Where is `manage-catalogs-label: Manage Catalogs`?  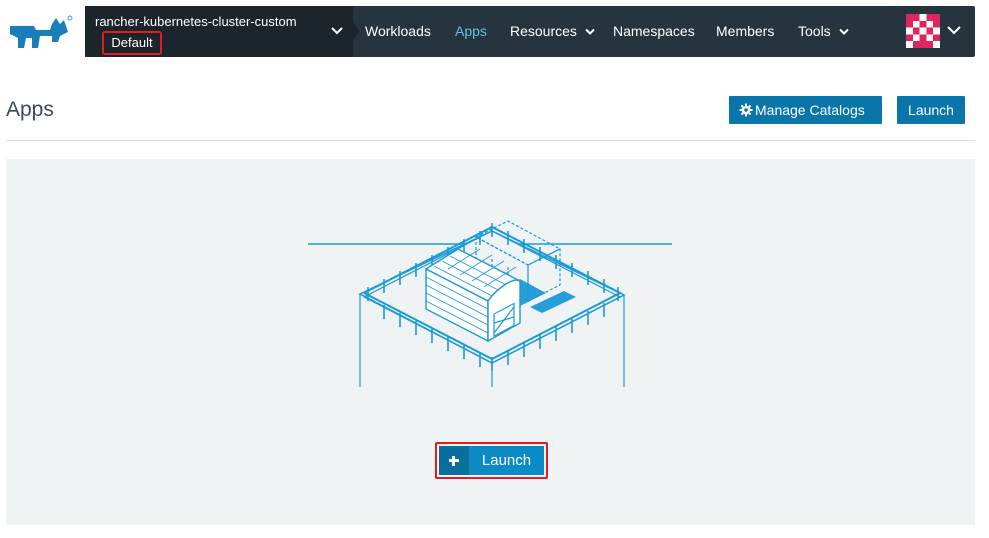 manage-catalogs-label: Manage Catalogs is located at coordinates (810, 110).